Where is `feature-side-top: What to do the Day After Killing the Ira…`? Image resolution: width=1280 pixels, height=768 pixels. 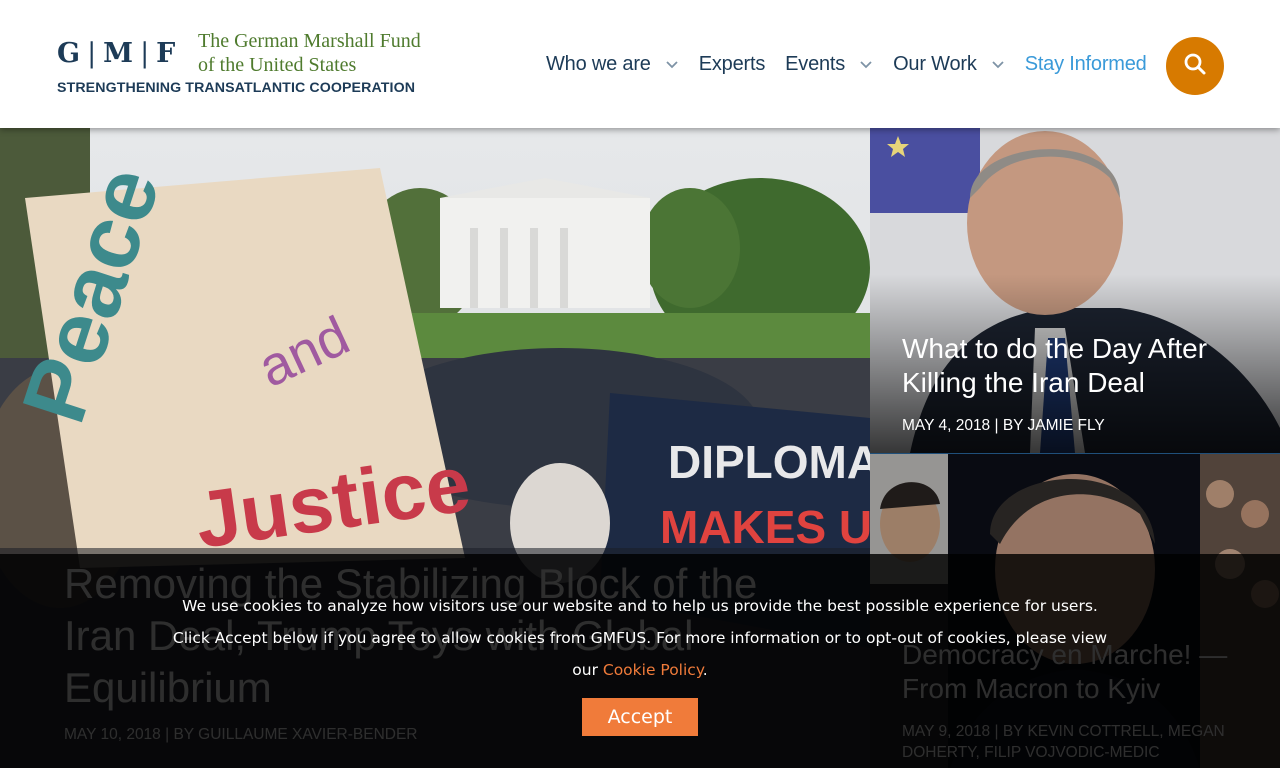
feature-side-top: What to do the Day After Killing the Ira… is located at coordinates (1075, 290).